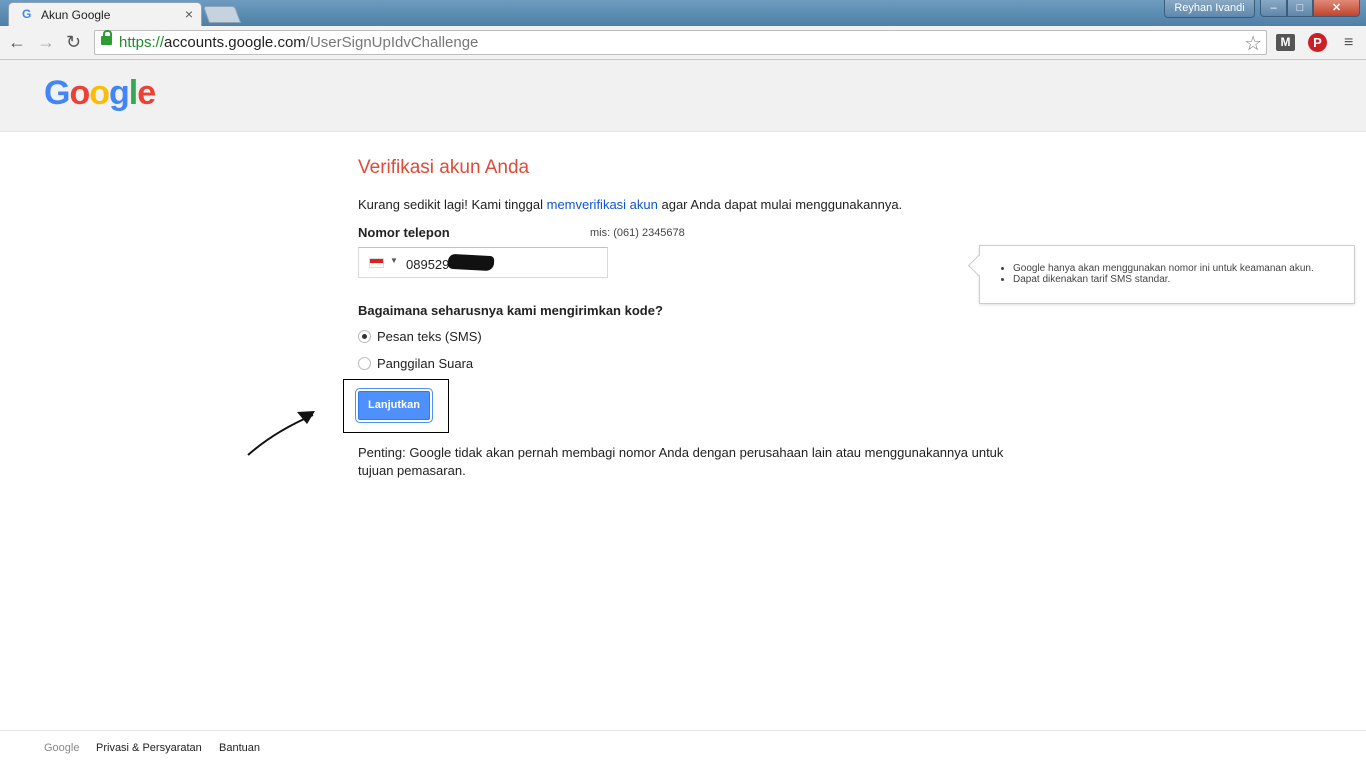  Describe the element at coordinates (76, 15) in the screenshot. I see `tab-title: Akun Google` at that location.